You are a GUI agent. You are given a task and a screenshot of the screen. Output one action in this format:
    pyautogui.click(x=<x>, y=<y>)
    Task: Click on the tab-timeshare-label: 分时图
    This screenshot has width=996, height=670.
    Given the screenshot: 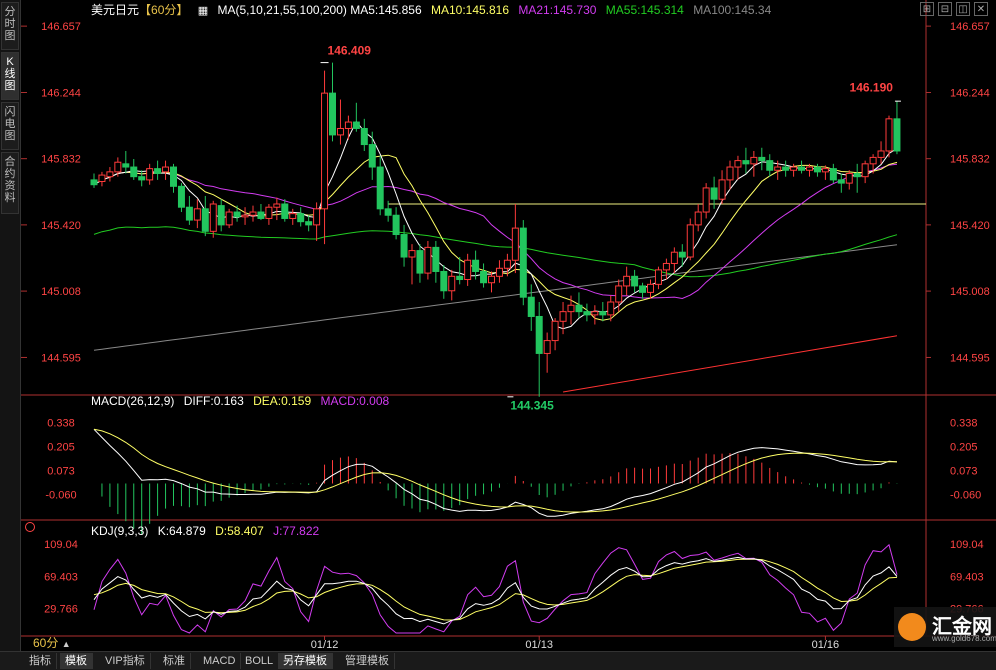 What is the action you would take?
    pyautogui.click(x=10, y=24)
    